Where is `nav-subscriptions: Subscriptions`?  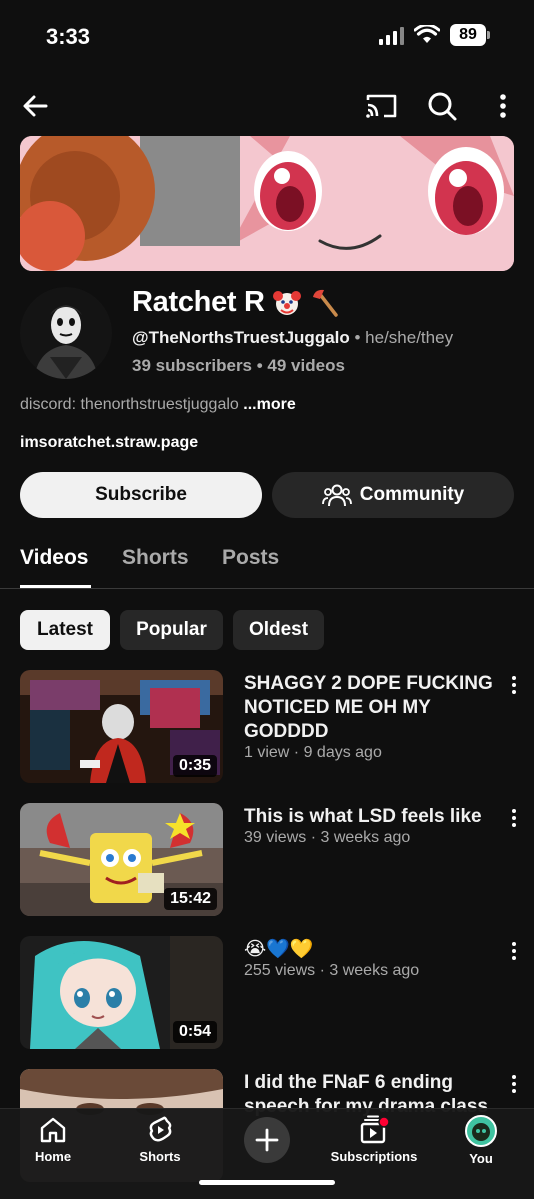
nav-subscriptions: Subscriptions is located at coordinates (374, 1139).